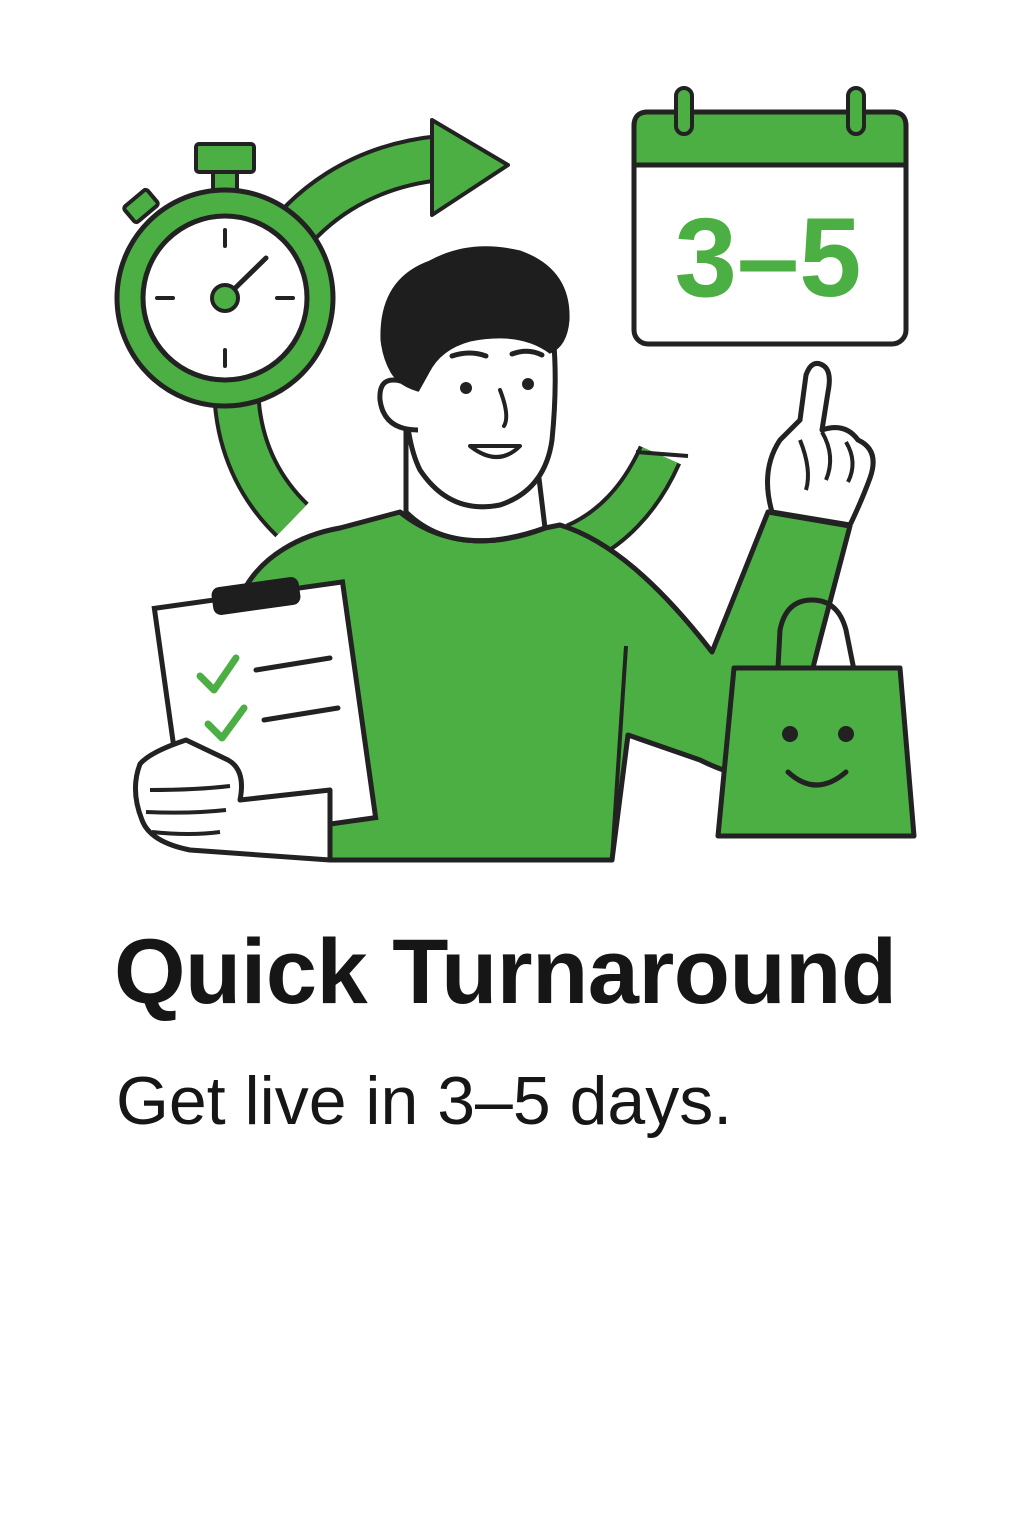  I want to click on calendar-icon: 3–5, so click(770, 216).